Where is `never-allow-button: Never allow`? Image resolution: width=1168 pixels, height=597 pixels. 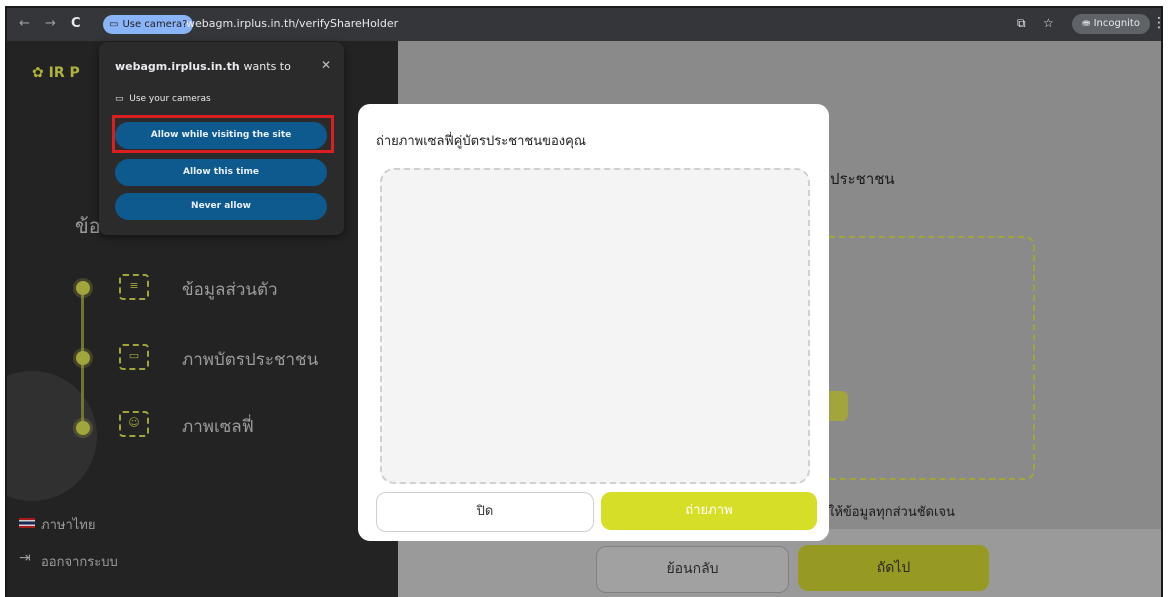
never-allow-button: Never allow is located at coordinates (221, 206).